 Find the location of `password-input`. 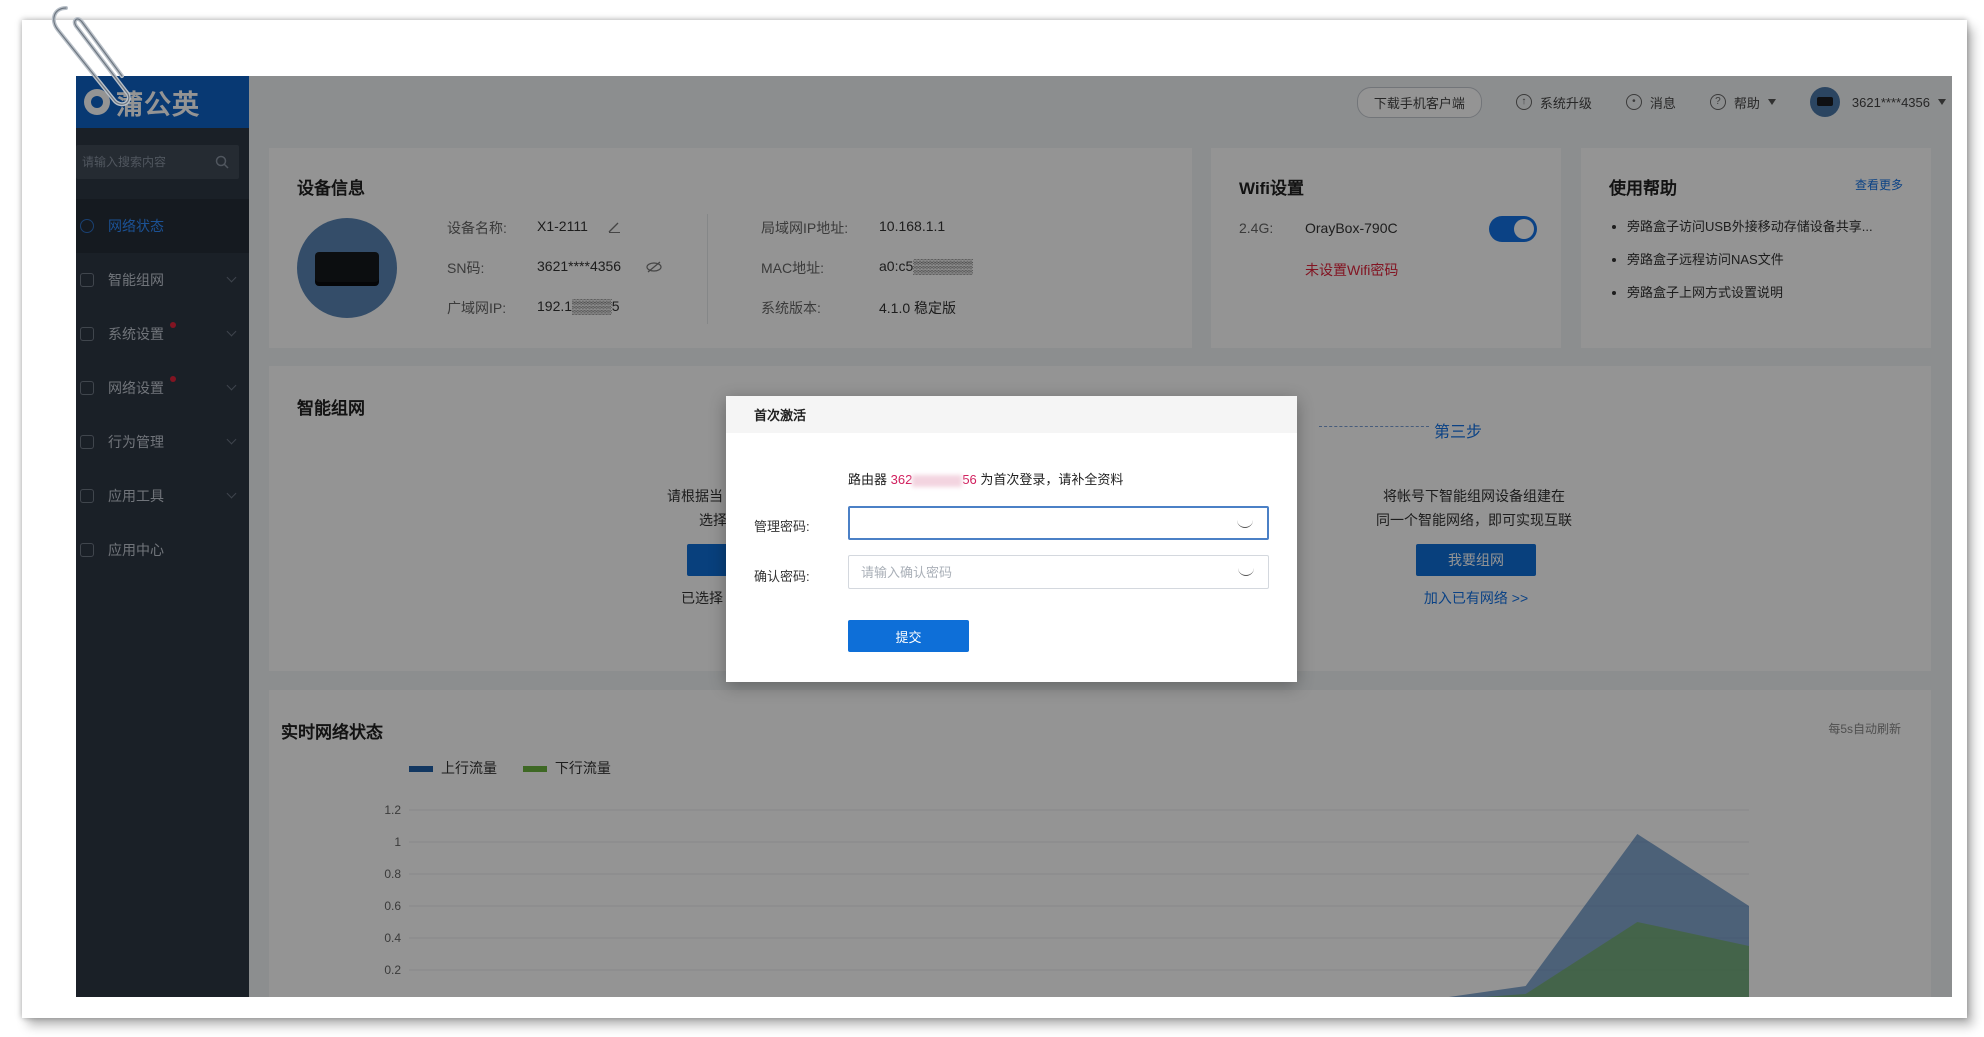

password-input is located at coordinates (1042, 523).